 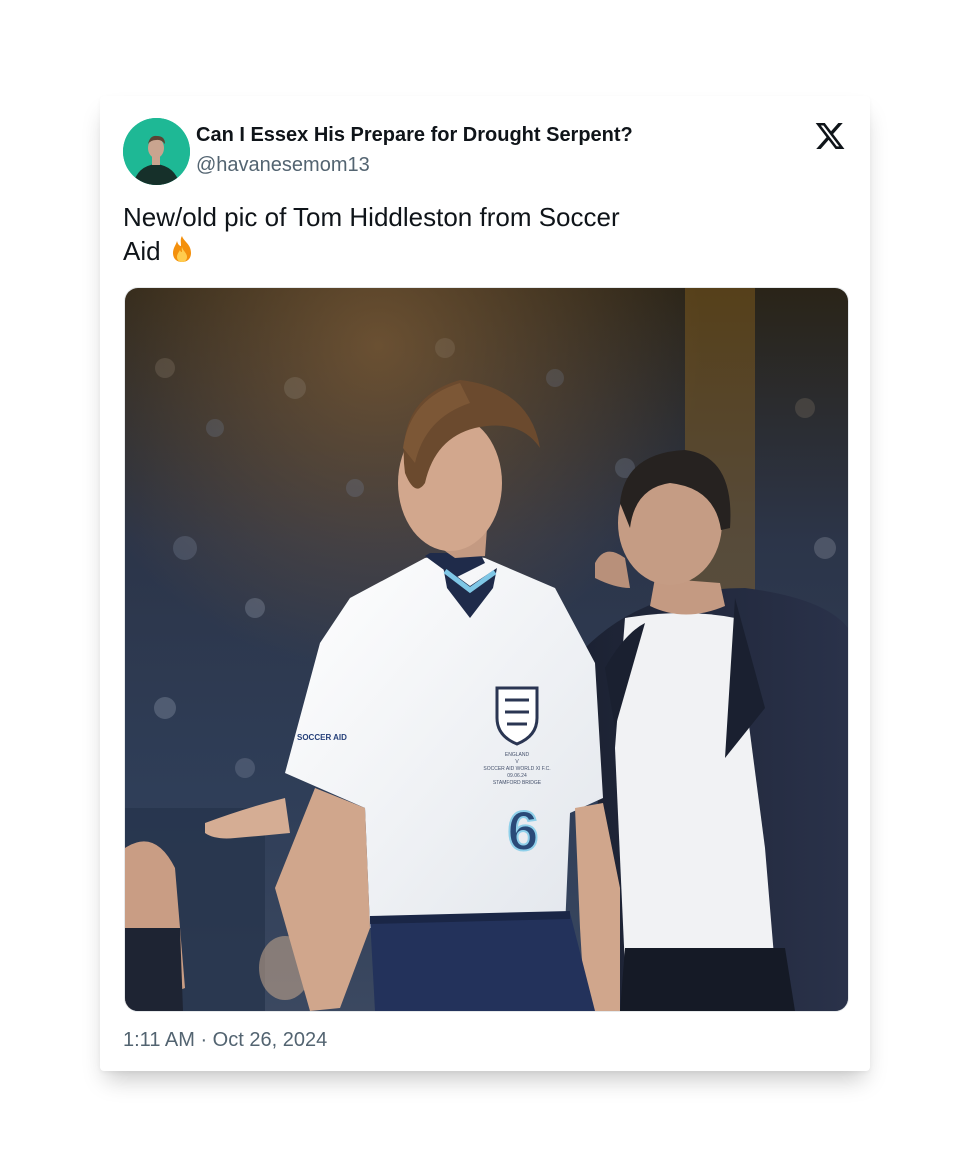 What do you see at coordinates (225, 1040) in the screenshot?
I see `timestamp: 1:11 AM · Oct 26, 2024` at bounding box center [225, 1040].